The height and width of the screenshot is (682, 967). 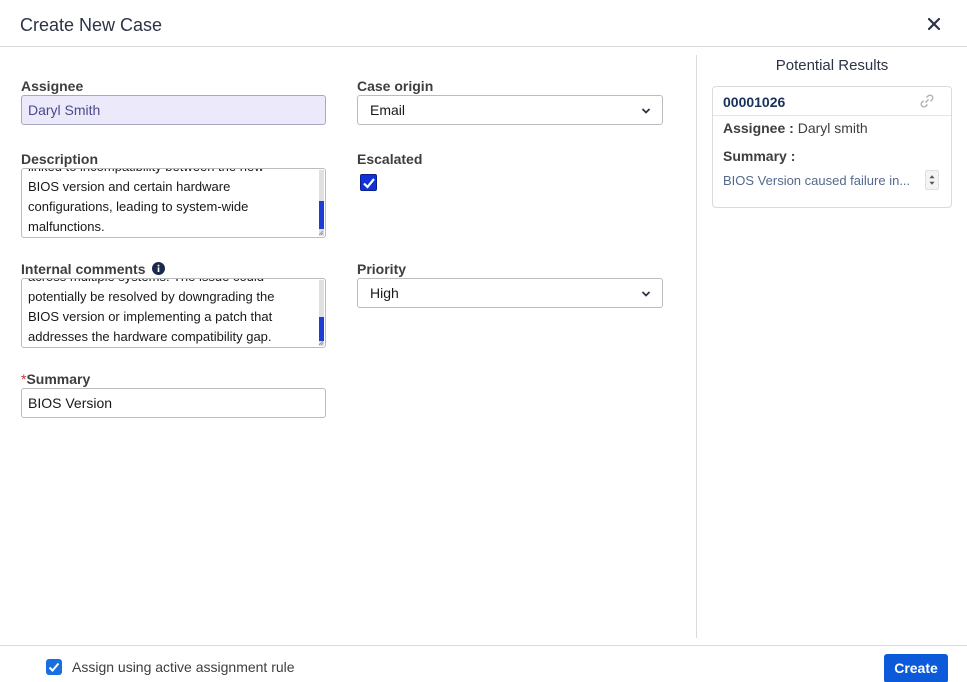 What do you see at coordinates (388, 110) in the screenshot?
I see `case-origin-value: Email` at bounding box center [388, 110].